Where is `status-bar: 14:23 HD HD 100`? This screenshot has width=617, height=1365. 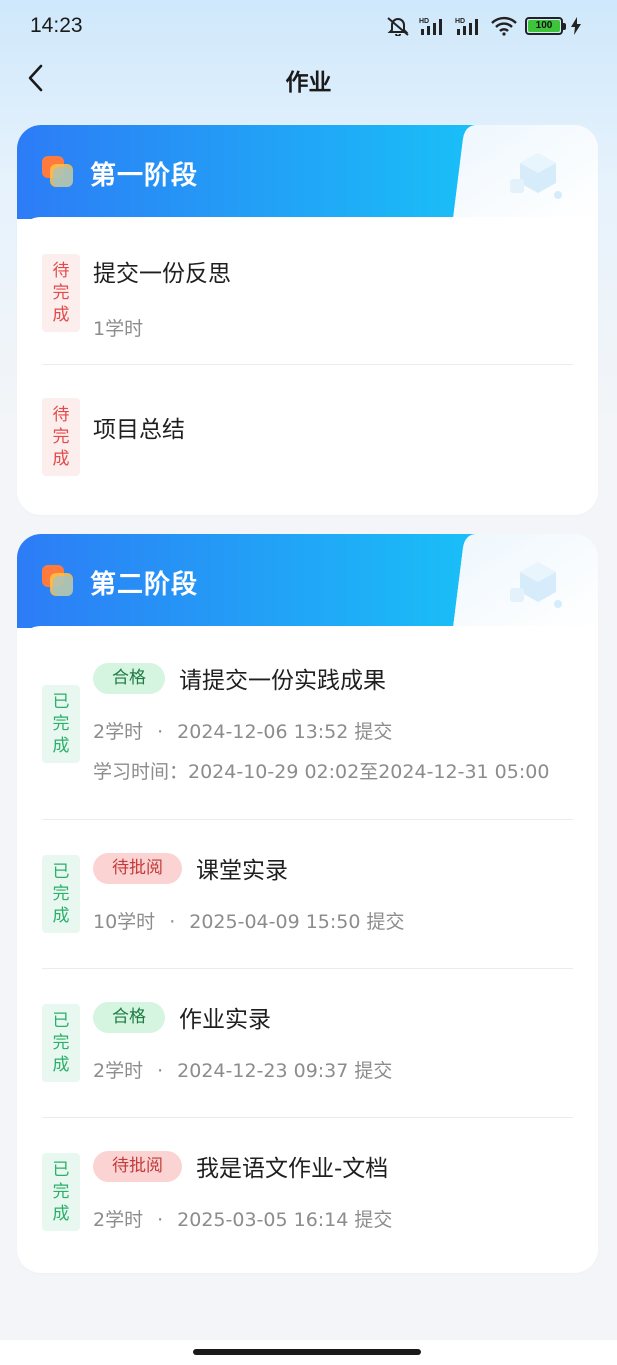 status-bar: 14:23 HD HD 100 is located at coordinates (308, 27).